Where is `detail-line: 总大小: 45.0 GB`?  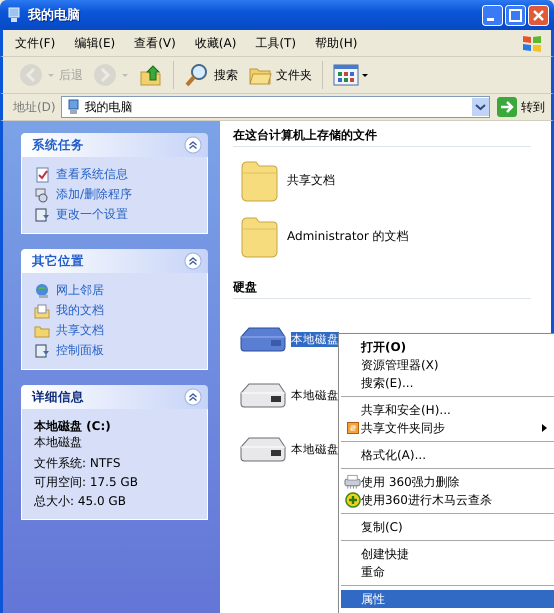 detail-line: 总大小: 45.0 GB is located at coordinates (80, 501).